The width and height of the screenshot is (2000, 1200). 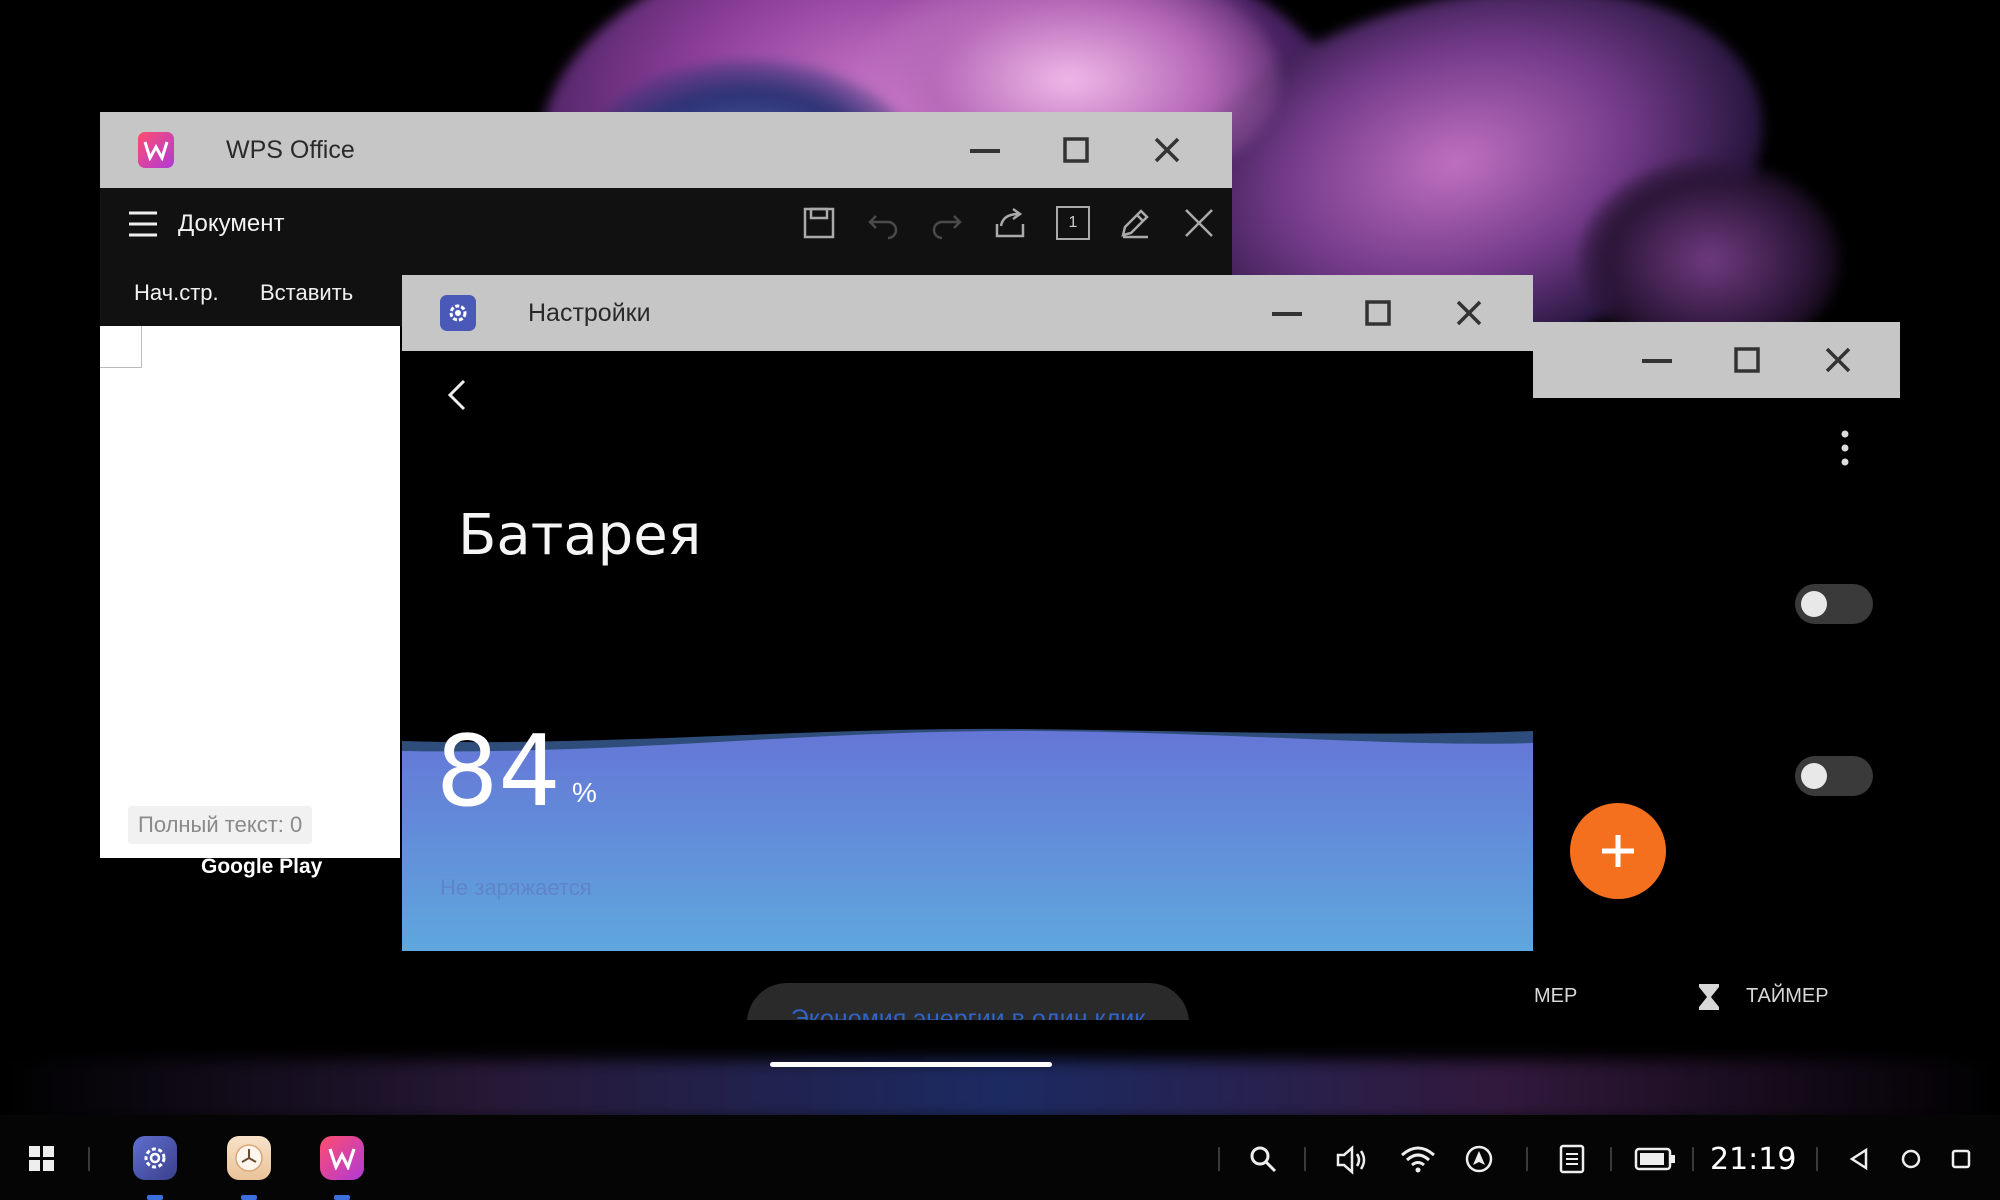 I want to click on settings-gear-icon, so click(x=458, y=313).